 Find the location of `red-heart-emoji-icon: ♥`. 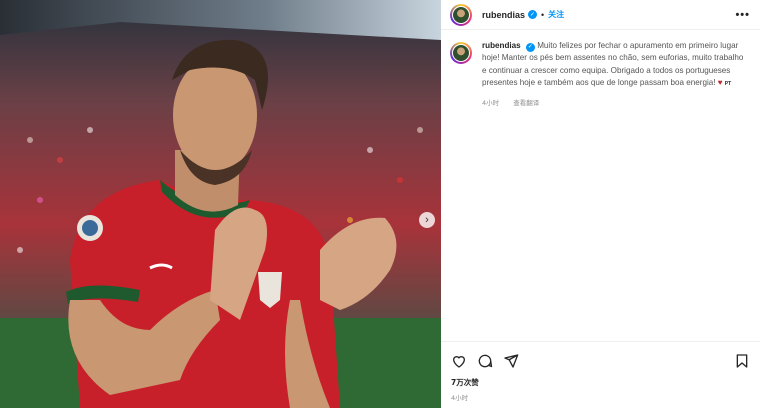

red-heart-emoji-icon: ♥ is located at coordinates (720, 83).